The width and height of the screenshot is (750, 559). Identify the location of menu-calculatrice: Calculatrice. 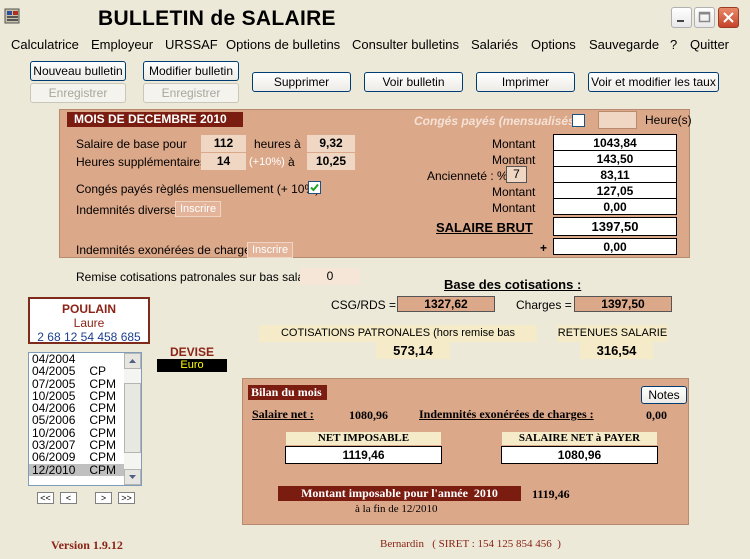
(45, 44).